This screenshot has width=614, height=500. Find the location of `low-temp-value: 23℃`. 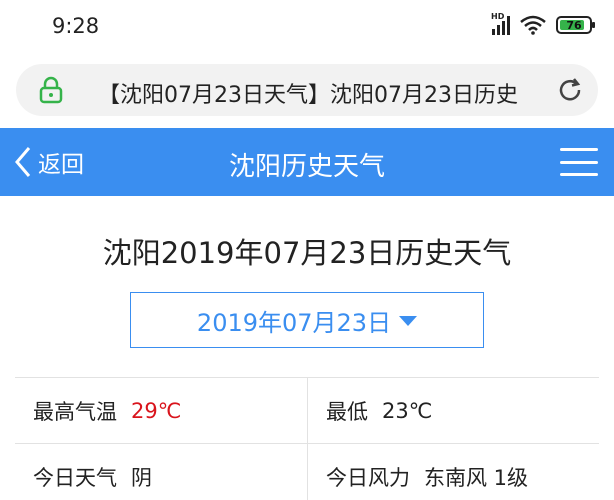

low-temp-value: 23℃ is located at coordinates (407, 410).